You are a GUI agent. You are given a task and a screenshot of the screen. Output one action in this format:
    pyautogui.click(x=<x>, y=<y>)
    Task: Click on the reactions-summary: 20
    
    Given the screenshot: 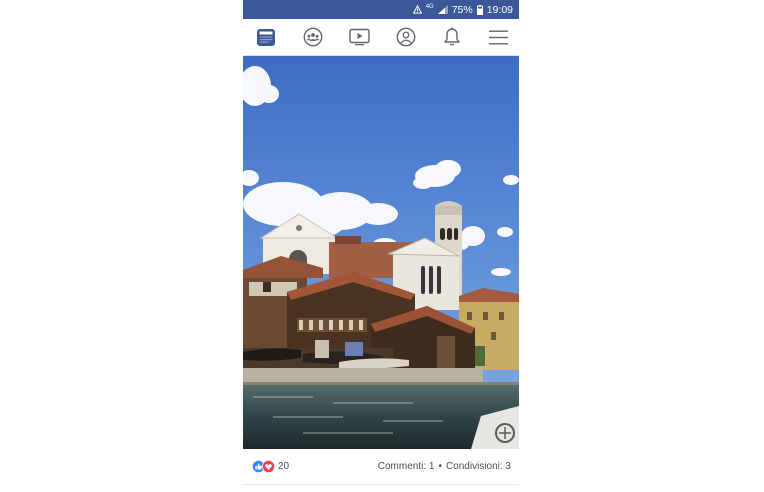 What is the action you would take?
    pyautogui.click(x=270, y=466)
    